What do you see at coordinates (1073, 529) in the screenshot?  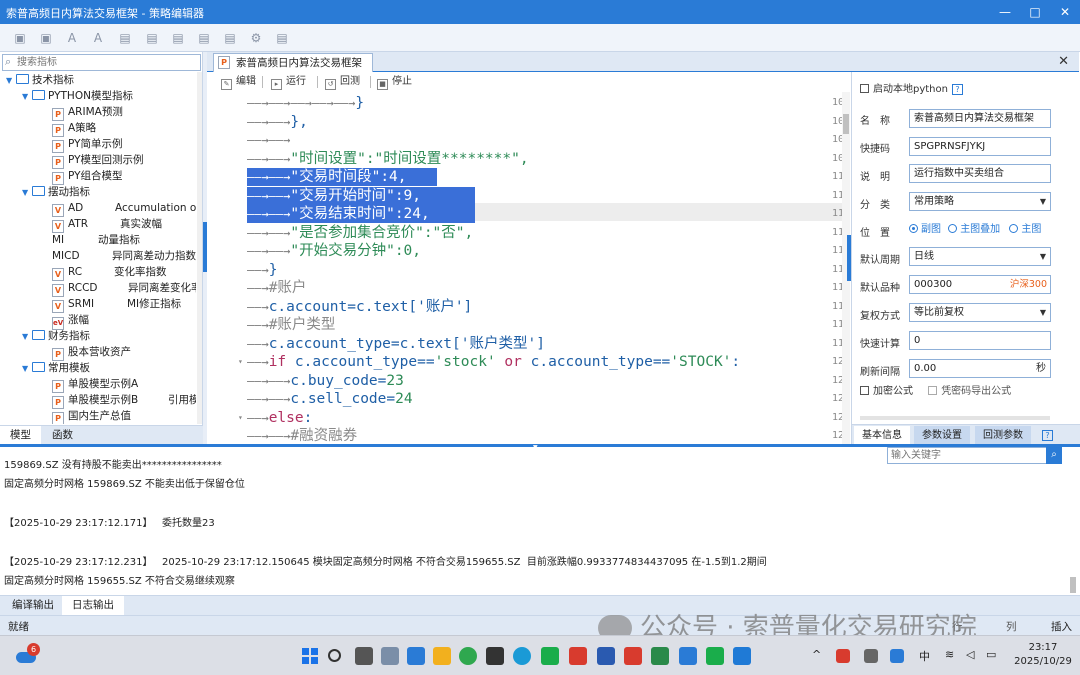 I see `log-scrollbar` at bounding box center [1073, 529].